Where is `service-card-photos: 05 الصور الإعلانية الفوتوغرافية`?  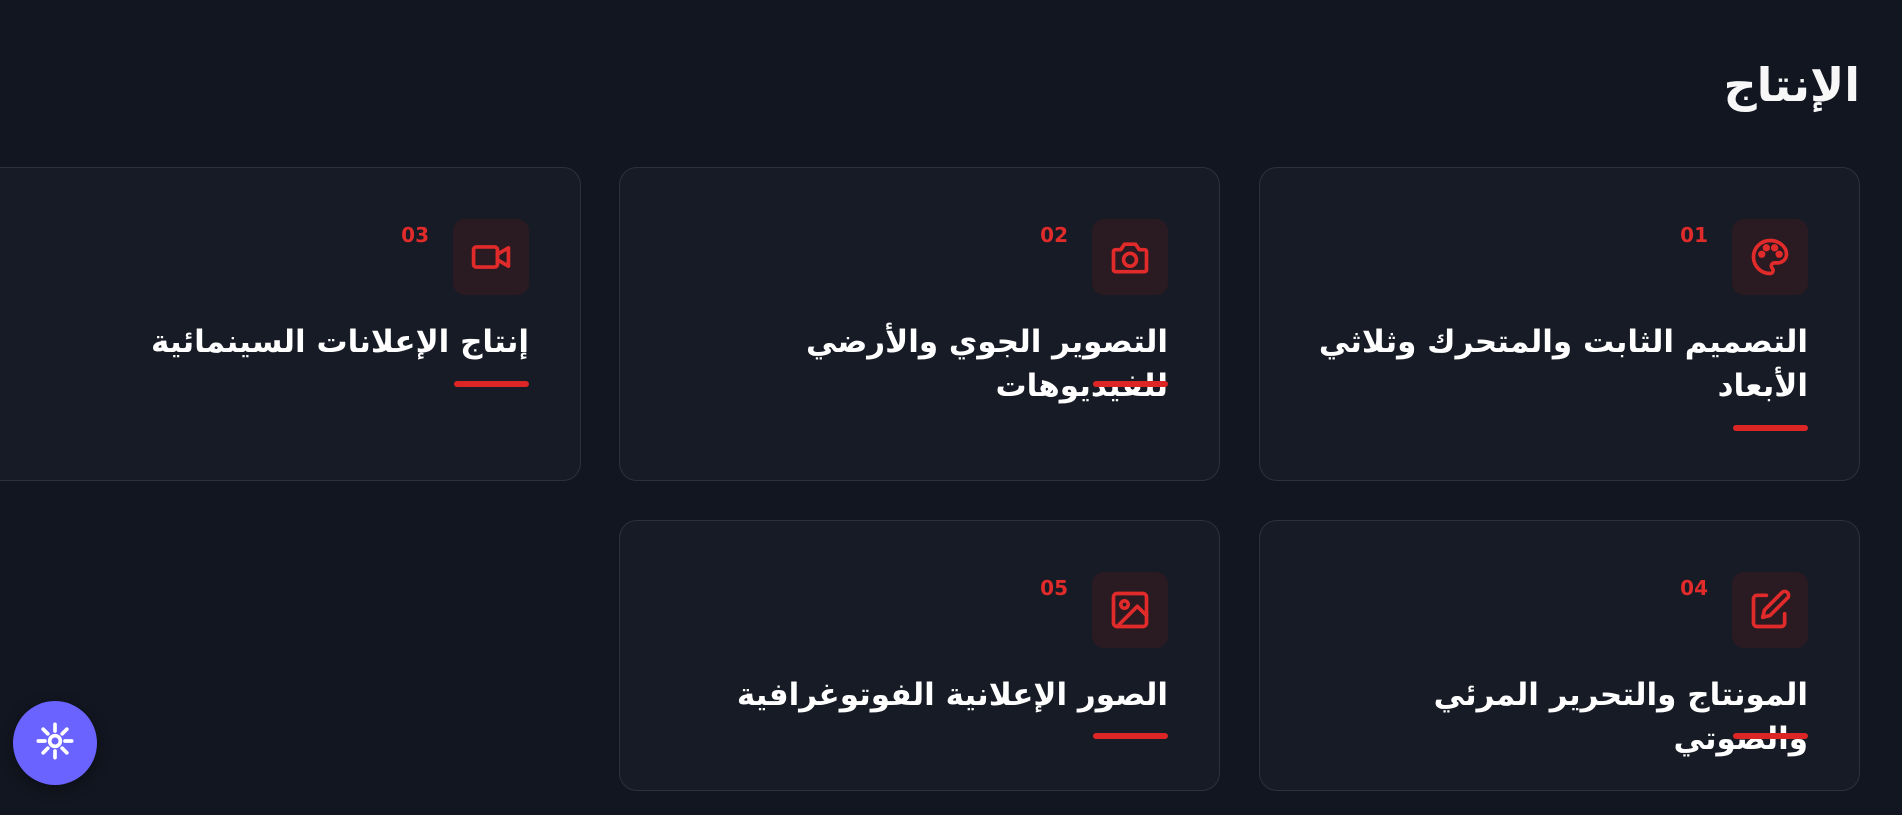
service-card-photos: 05 الصور الإعلانية الفوتوغرافية is located at coordinates (919, 655).